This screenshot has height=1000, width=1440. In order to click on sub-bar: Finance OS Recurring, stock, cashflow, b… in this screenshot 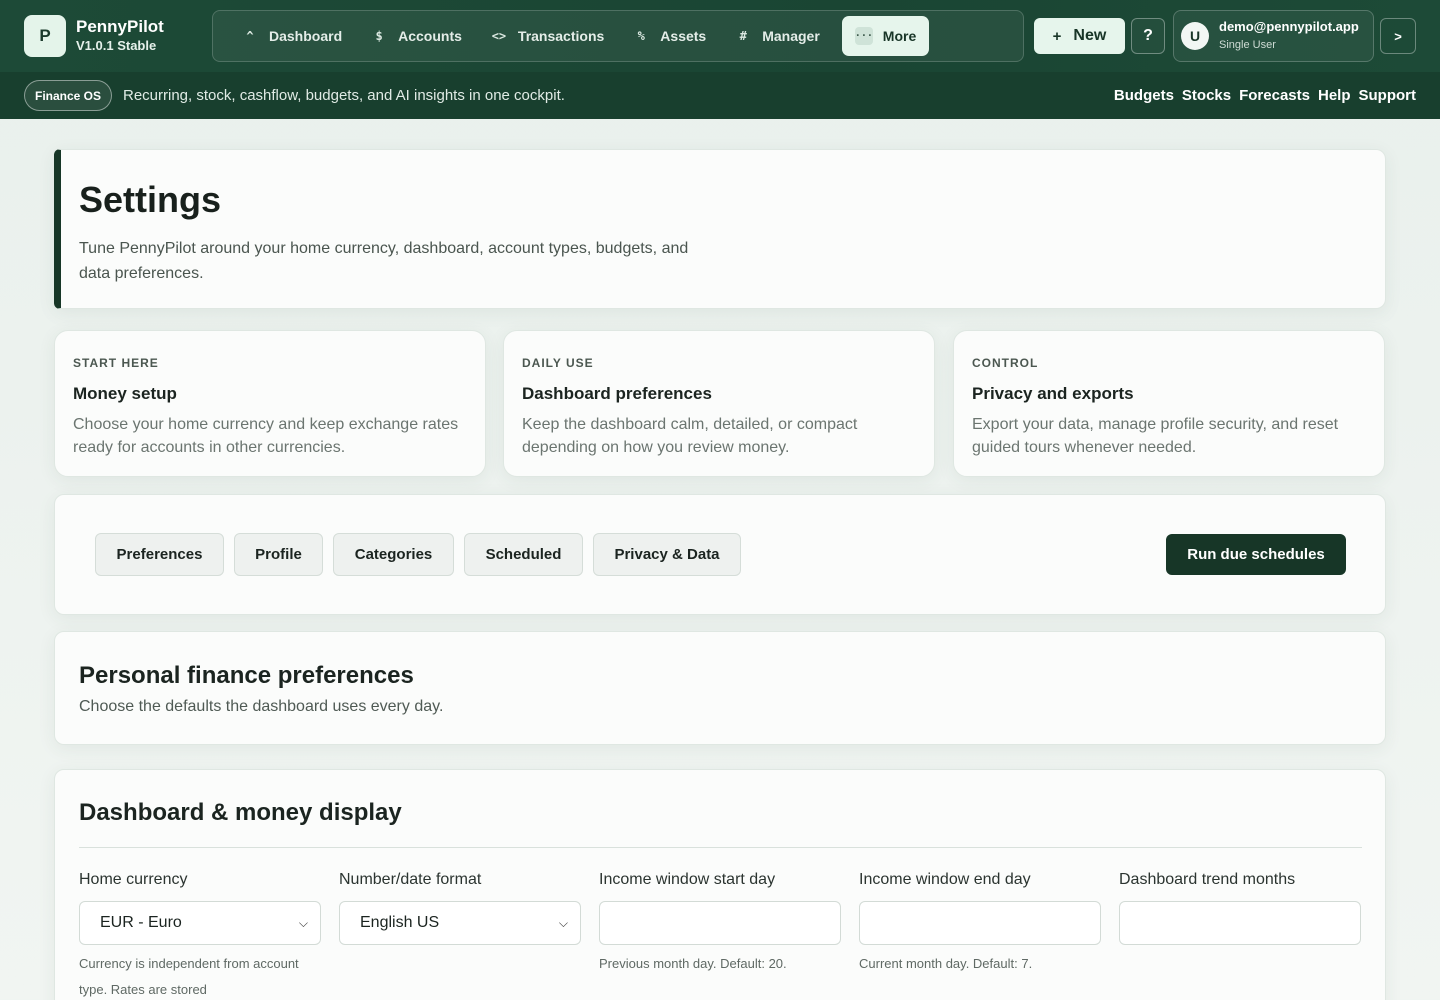, I will do `click(720, 95)`.